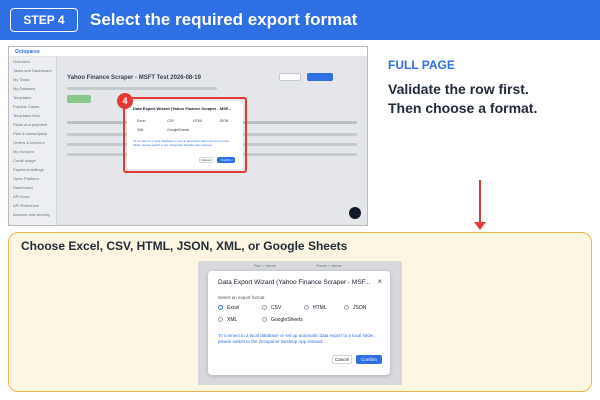 The height and width of the screenshot is (400, 600). Describe the element at coordinates (369, 359) in the screenshot. I see `confirm-button: Confirm` at that location.